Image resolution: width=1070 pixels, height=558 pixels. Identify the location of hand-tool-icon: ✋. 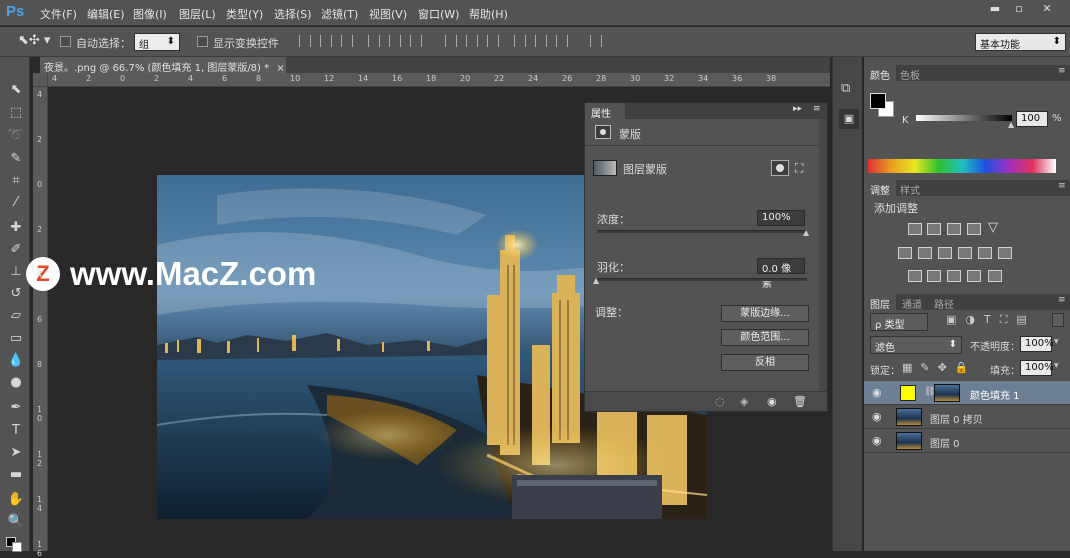
(16, 500).